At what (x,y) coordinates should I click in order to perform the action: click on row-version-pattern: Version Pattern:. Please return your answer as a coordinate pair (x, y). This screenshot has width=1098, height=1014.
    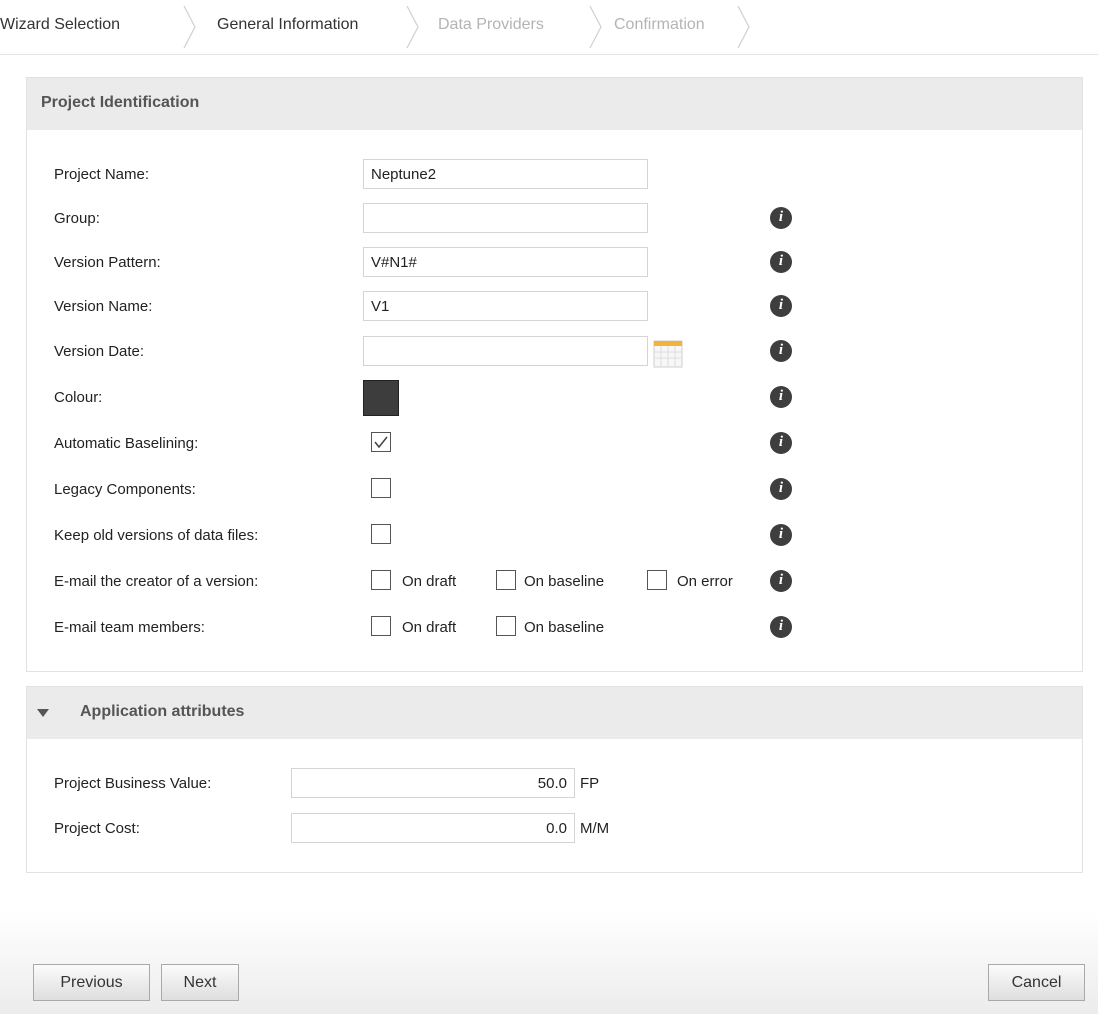
    Looking at the image, I should click on (554, 265).